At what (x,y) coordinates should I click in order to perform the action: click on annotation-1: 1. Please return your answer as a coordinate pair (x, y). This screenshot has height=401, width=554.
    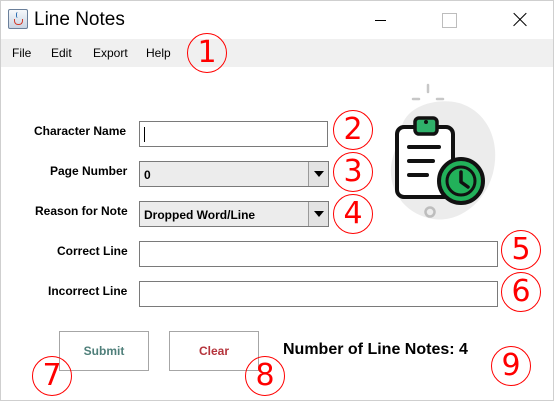
    Looking at the image, I should click on (207, 53).